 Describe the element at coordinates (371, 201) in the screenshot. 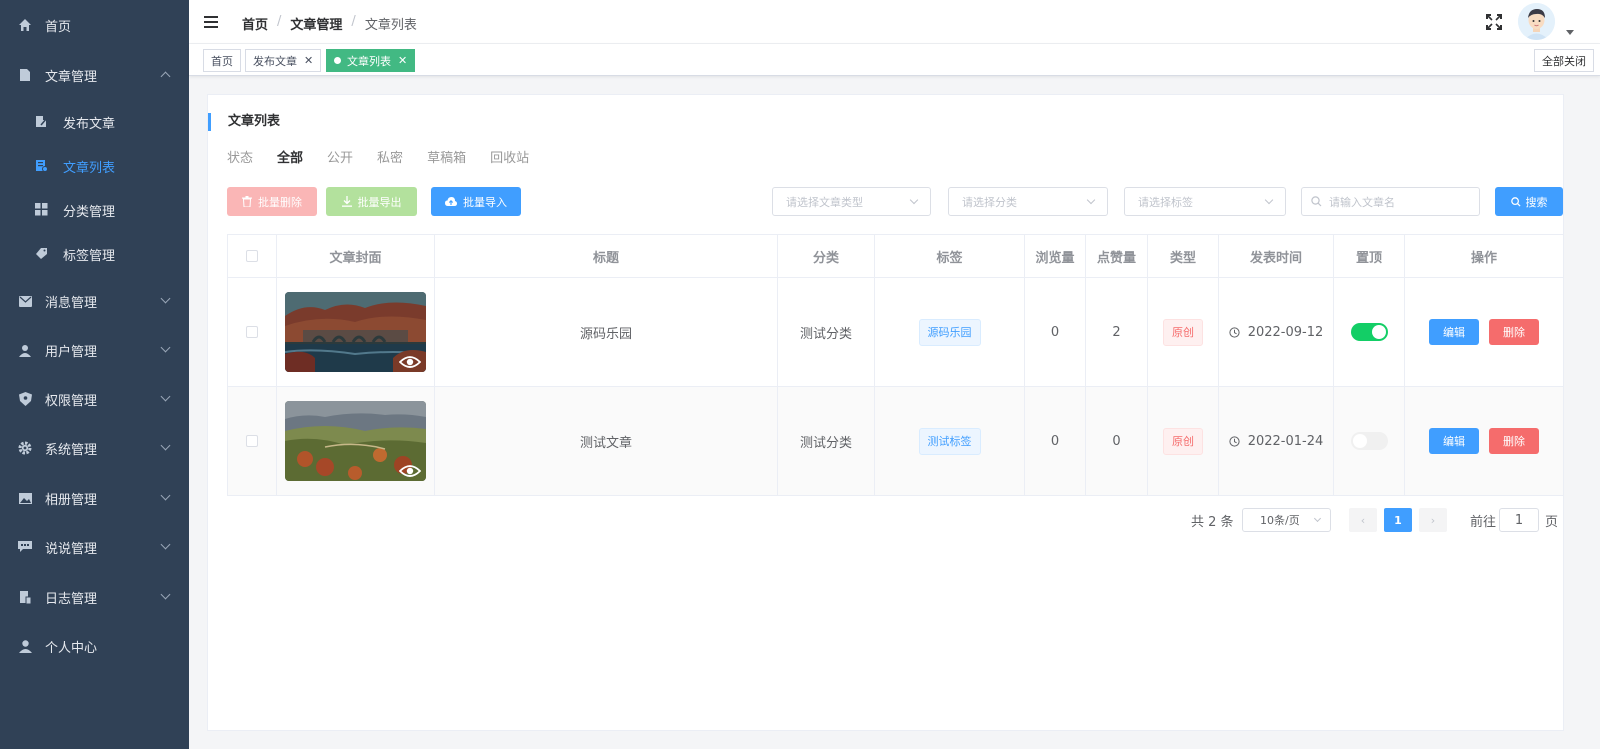

I see `batch-export-button: 批量导出` at that location.